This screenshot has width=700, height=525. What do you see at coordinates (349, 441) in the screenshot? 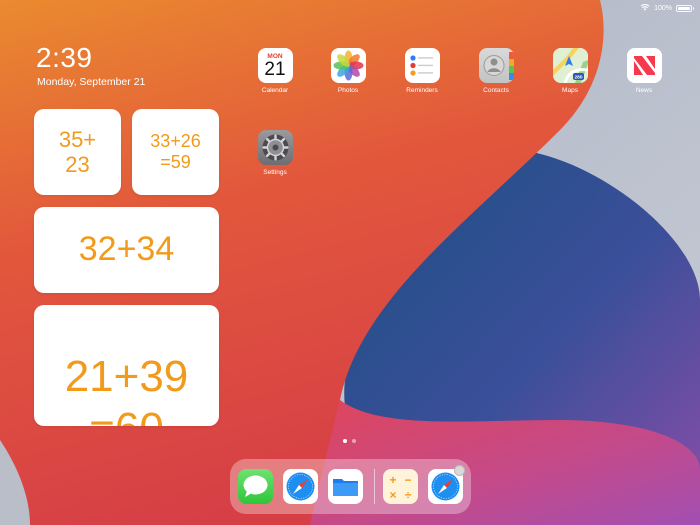
I see `page-indicator` at bounding box center [349, 441].